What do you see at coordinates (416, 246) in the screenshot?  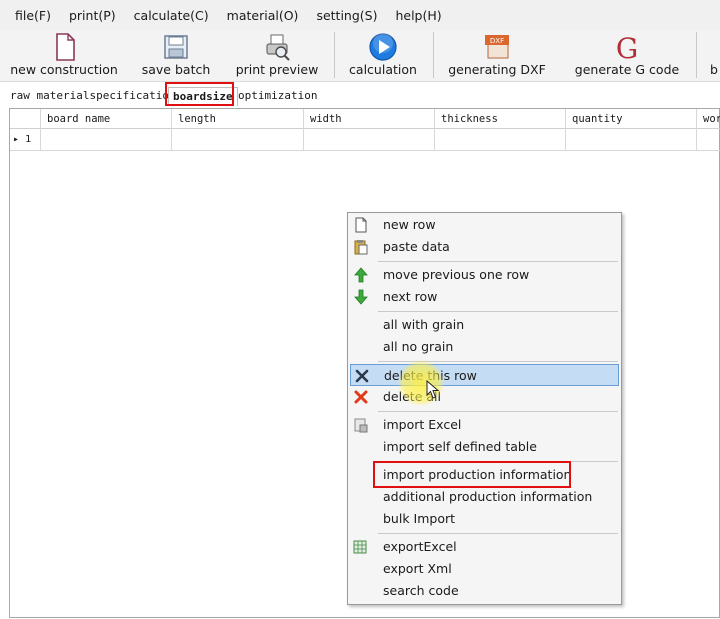 I see `menu-item-label: paste data` at bounding box center [416, 246].